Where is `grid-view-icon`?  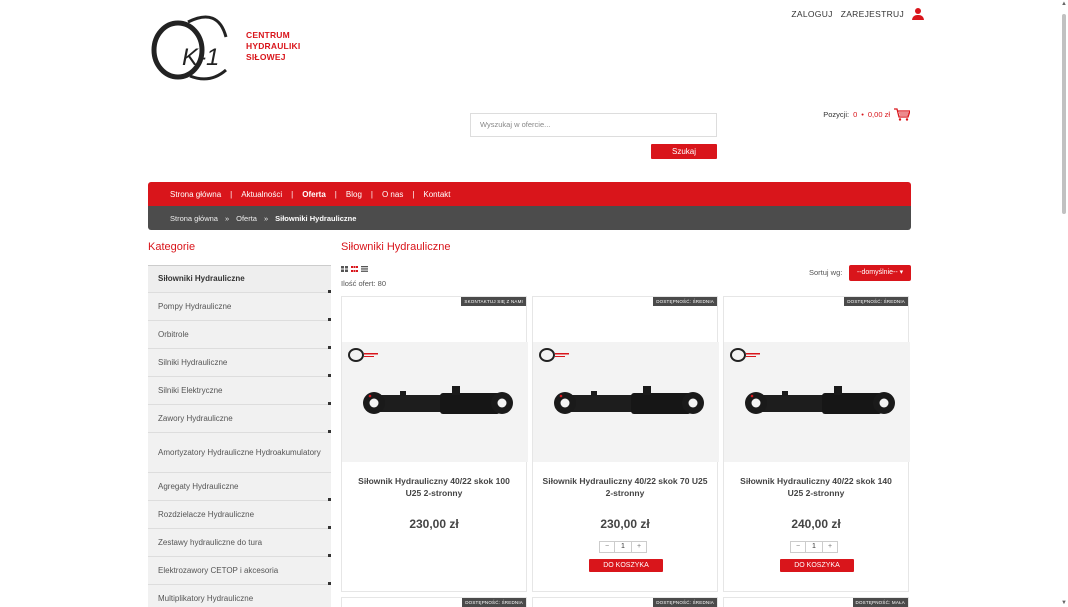
grid-view-icon is located at coordinates (344, 269).